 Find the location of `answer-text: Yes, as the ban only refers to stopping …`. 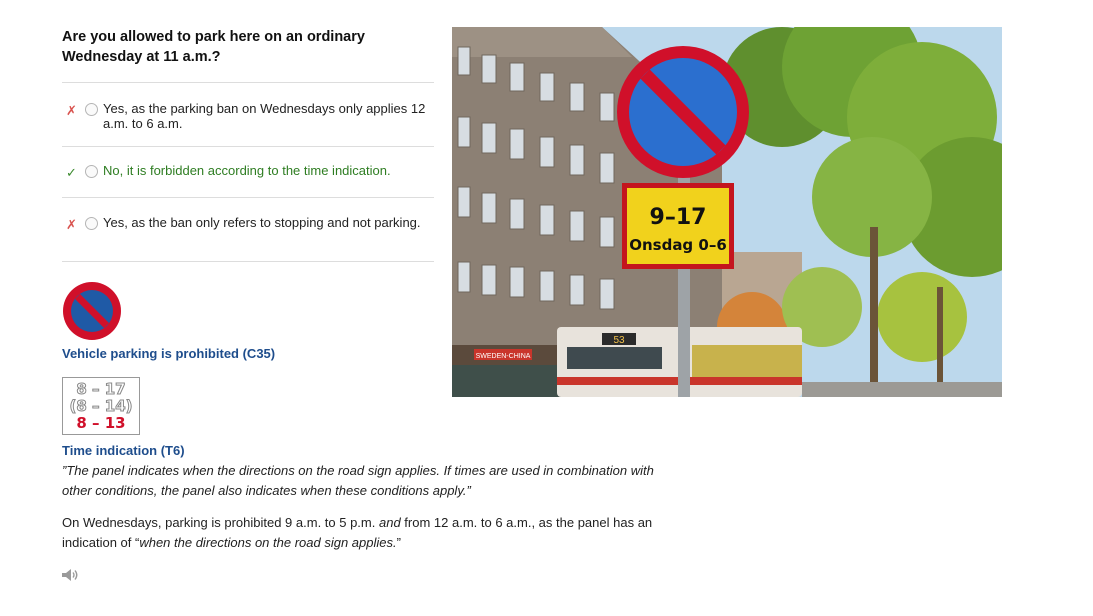

answer-text: Yes, as the ban only refers to stopping … is located at coordinates (262, 222).